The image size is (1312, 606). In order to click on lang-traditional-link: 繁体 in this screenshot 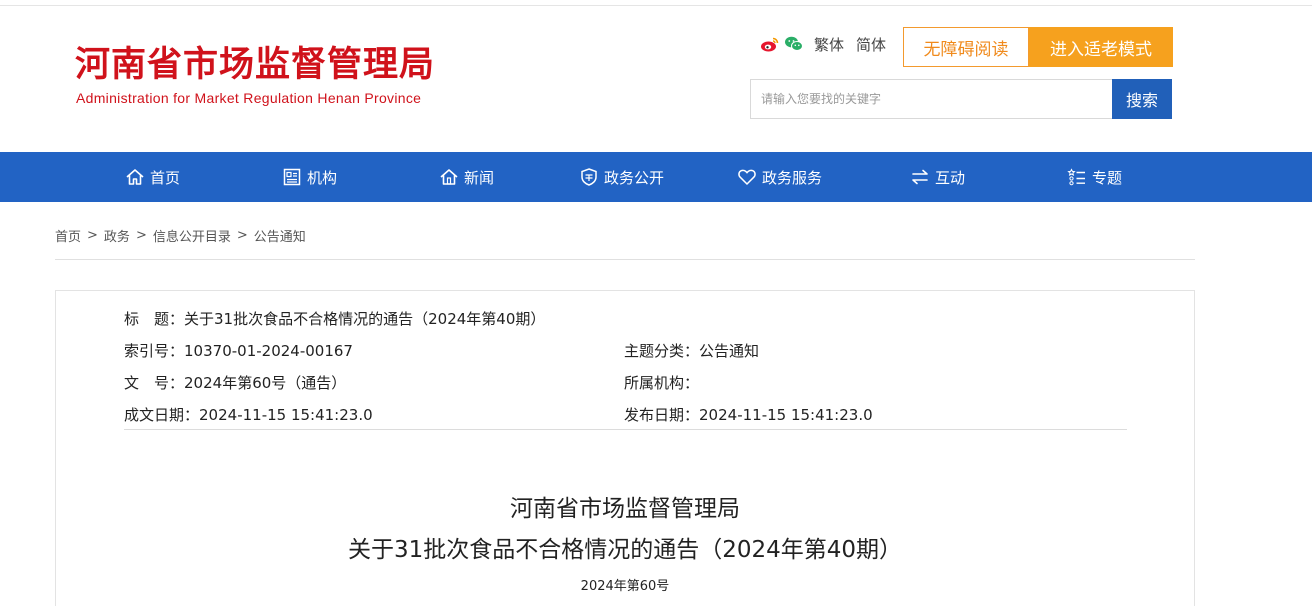, I will do `click(829, 44)`.